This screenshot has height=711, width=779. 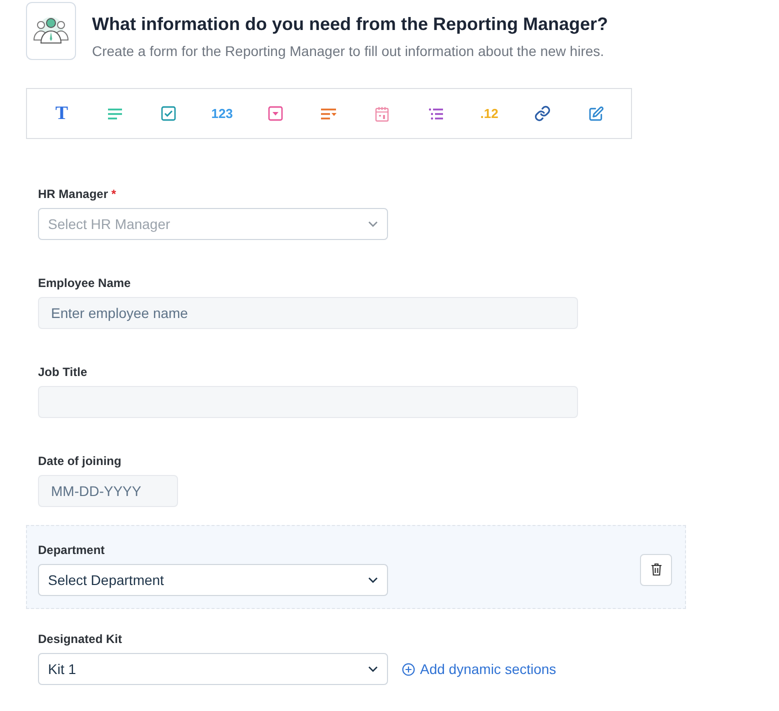 What do you see at coordinates (222, 114) in the screenshot?
I see `field-type-button: 123` at bounding box center [222, 114].